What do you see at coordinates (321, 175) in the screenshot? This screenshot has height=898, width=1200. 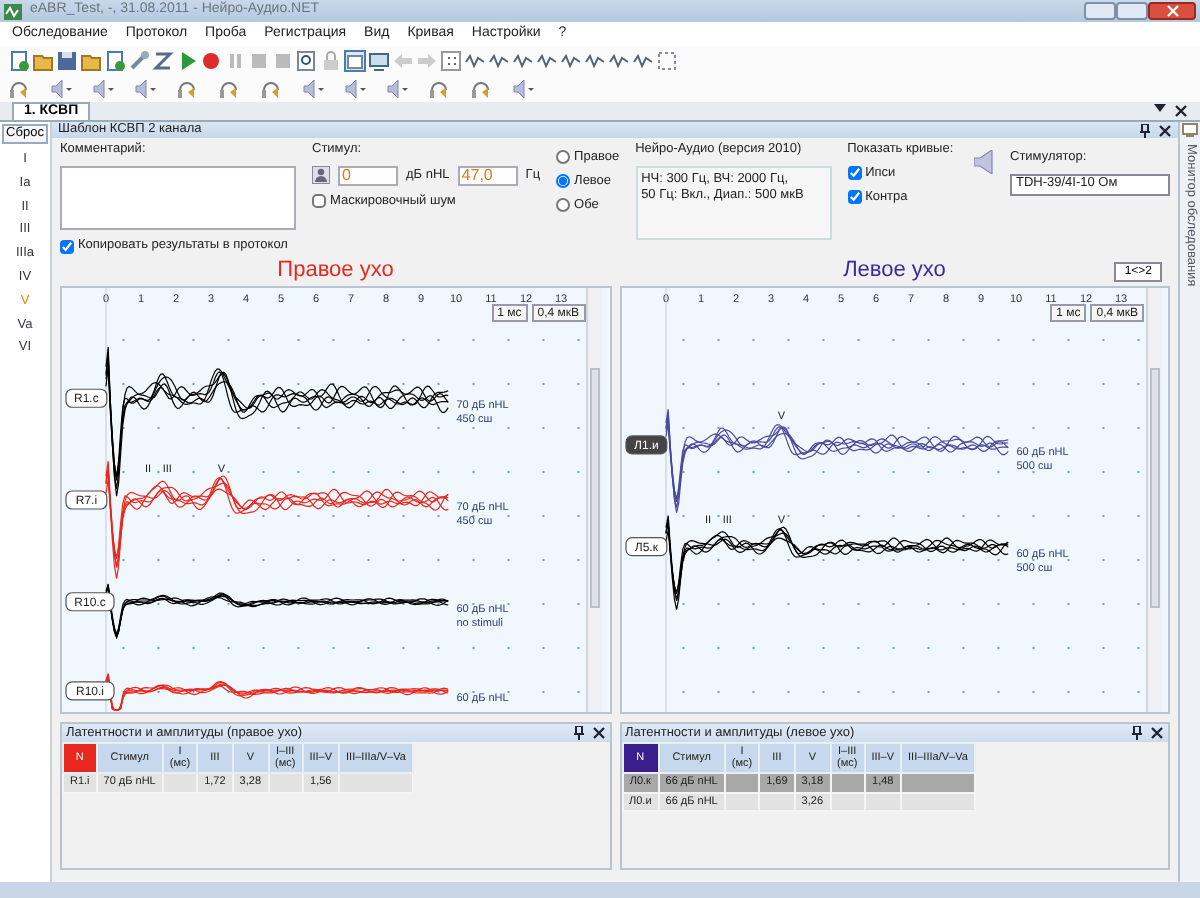 I see `person-icon` at bounding box center [321, 175].